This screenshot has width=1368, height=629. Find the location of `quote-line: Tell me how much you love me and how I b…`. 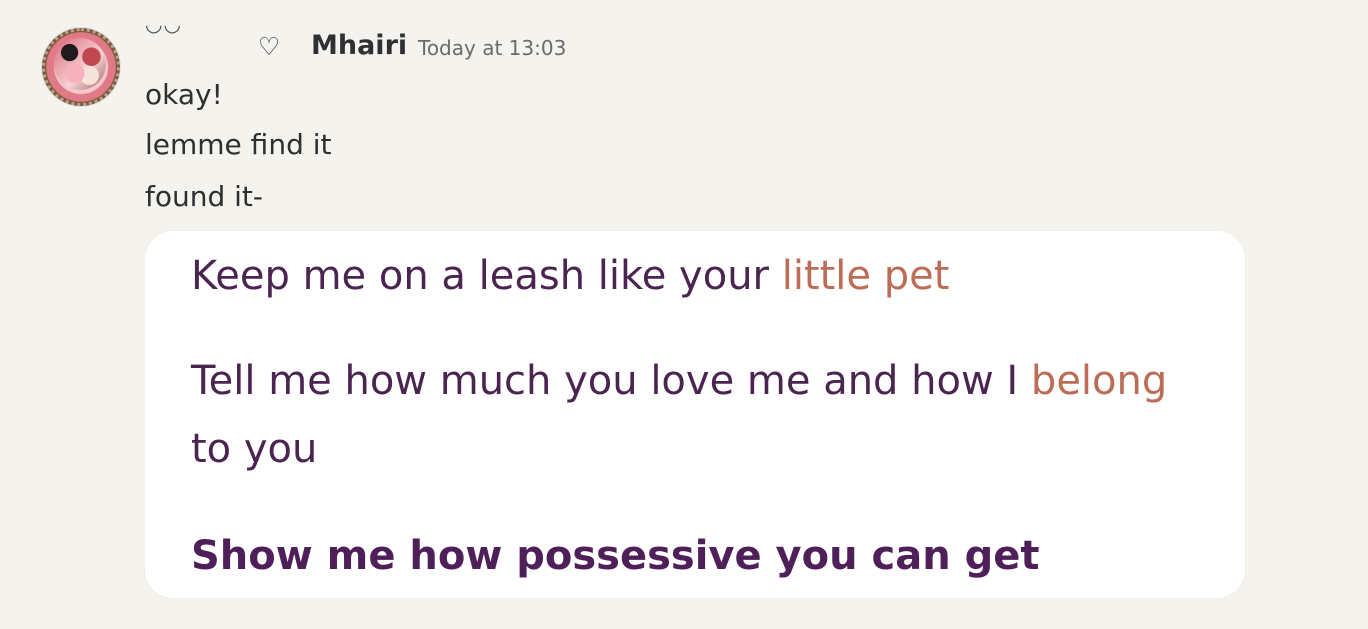

quote-line: Tell me how much you love me and how I b… is located at coordinates (679, 381).